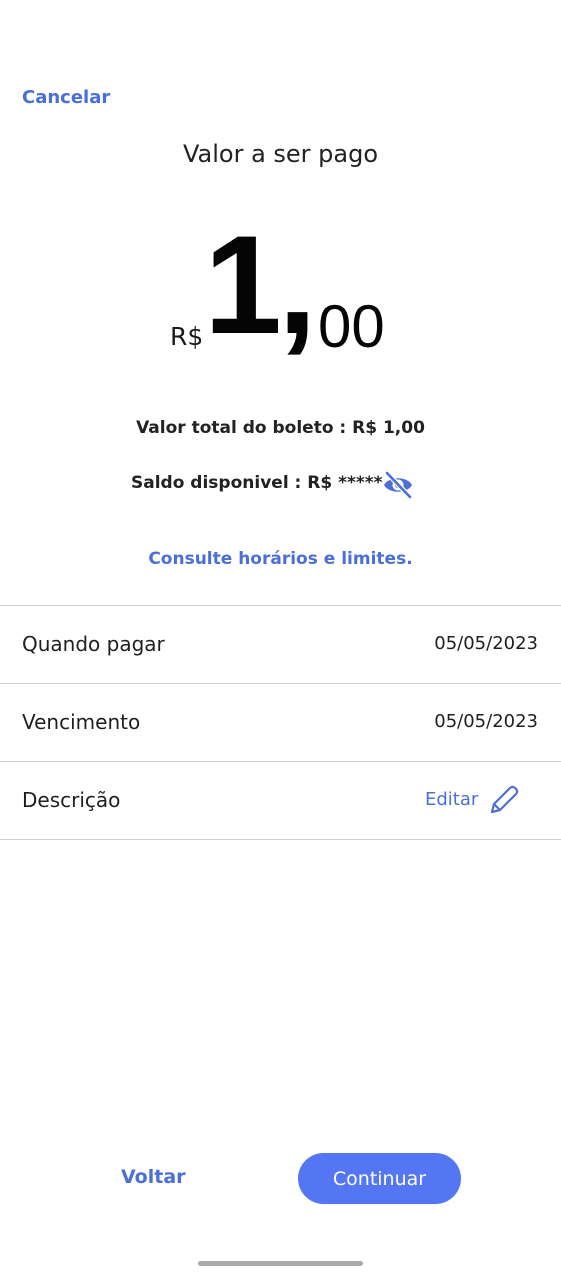  What do you see at coordinates (93, 644) in the screenshot?
I see `when-to-pay-label: Quando pagar` at bounding box center [93, 644].